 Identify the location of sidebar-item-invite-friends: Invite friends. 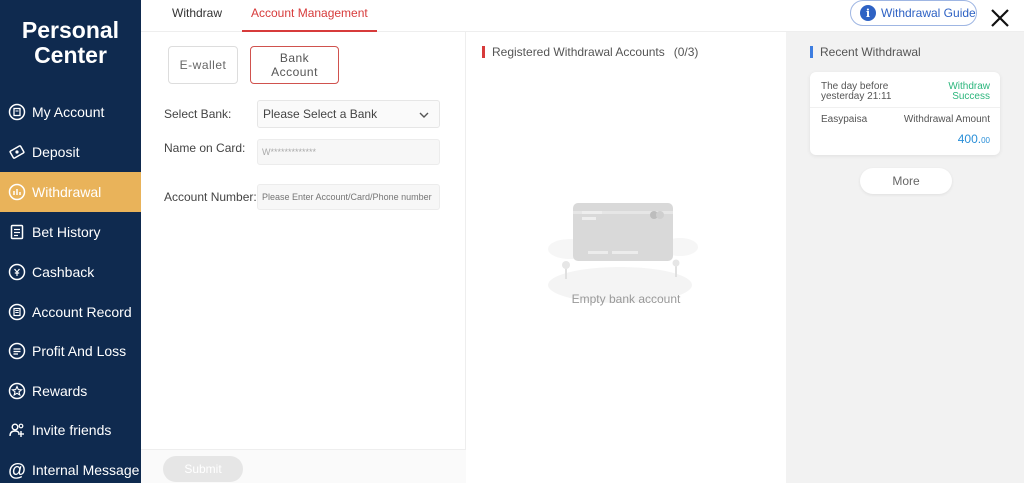
(70, 430).